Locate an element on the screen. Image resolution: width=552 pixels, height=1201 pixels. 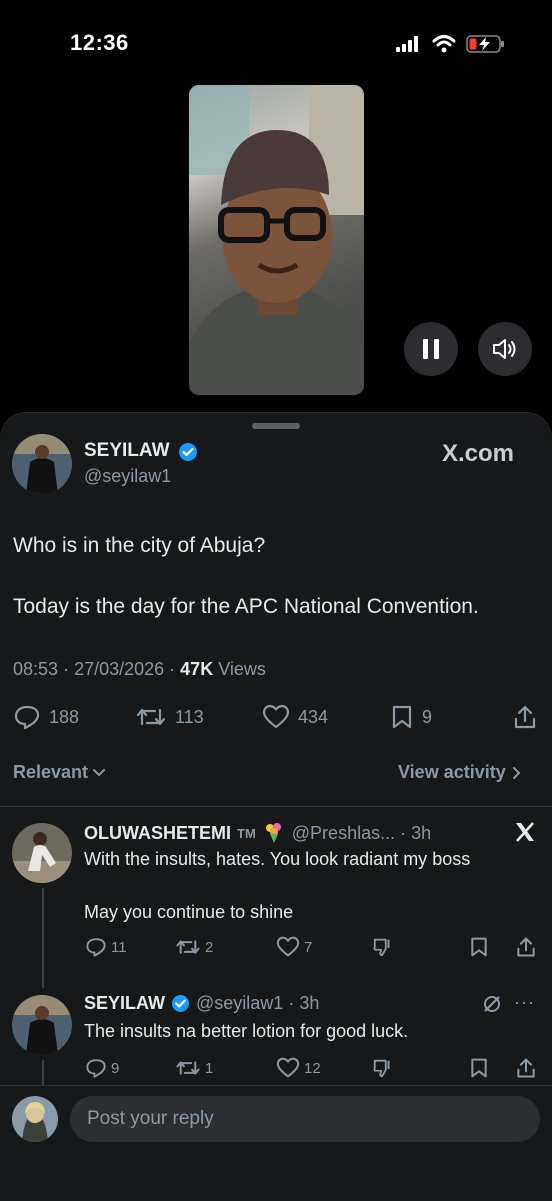
sheet-drag-handle is located at coordinates (276, 426).